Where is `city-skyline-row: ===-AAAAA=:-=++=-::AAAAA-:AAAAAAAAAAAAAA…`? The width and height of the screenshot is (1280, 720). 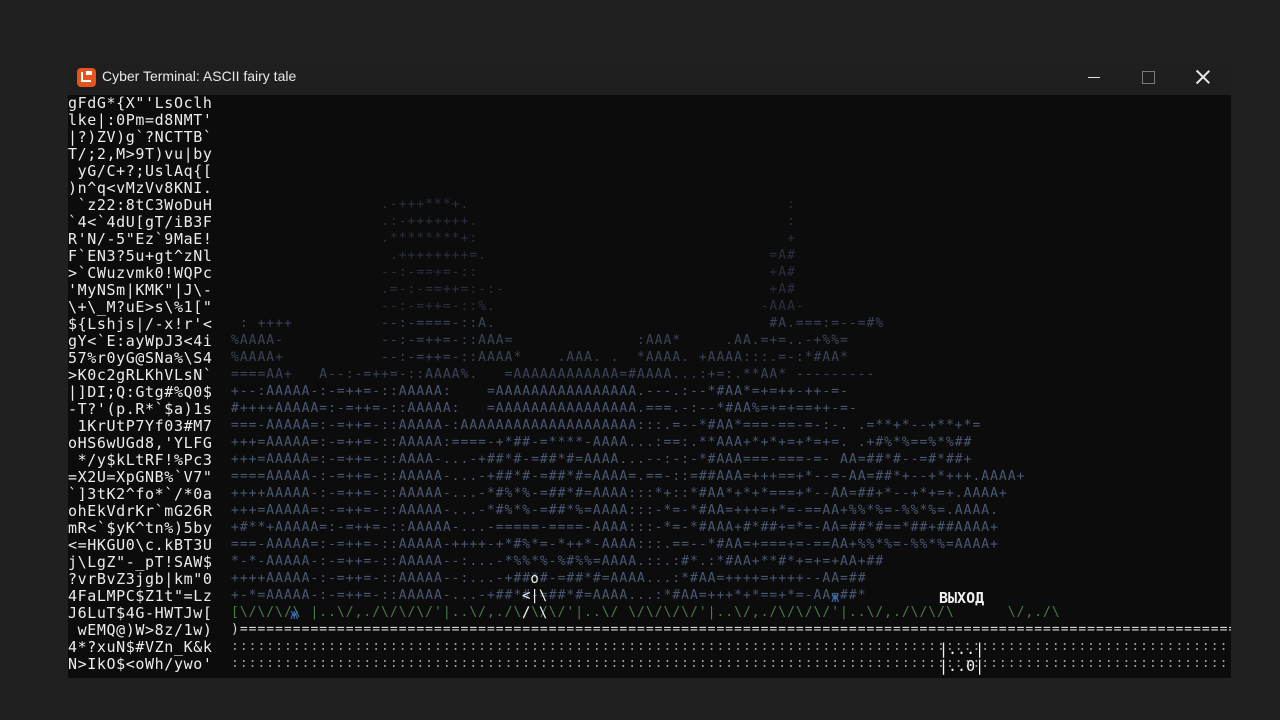
city-skyline-row: ===-AAAAA=:-=++=-::AAAAA-:AAAAAAAAAAAAAA… is located at coordinates (606, 425).